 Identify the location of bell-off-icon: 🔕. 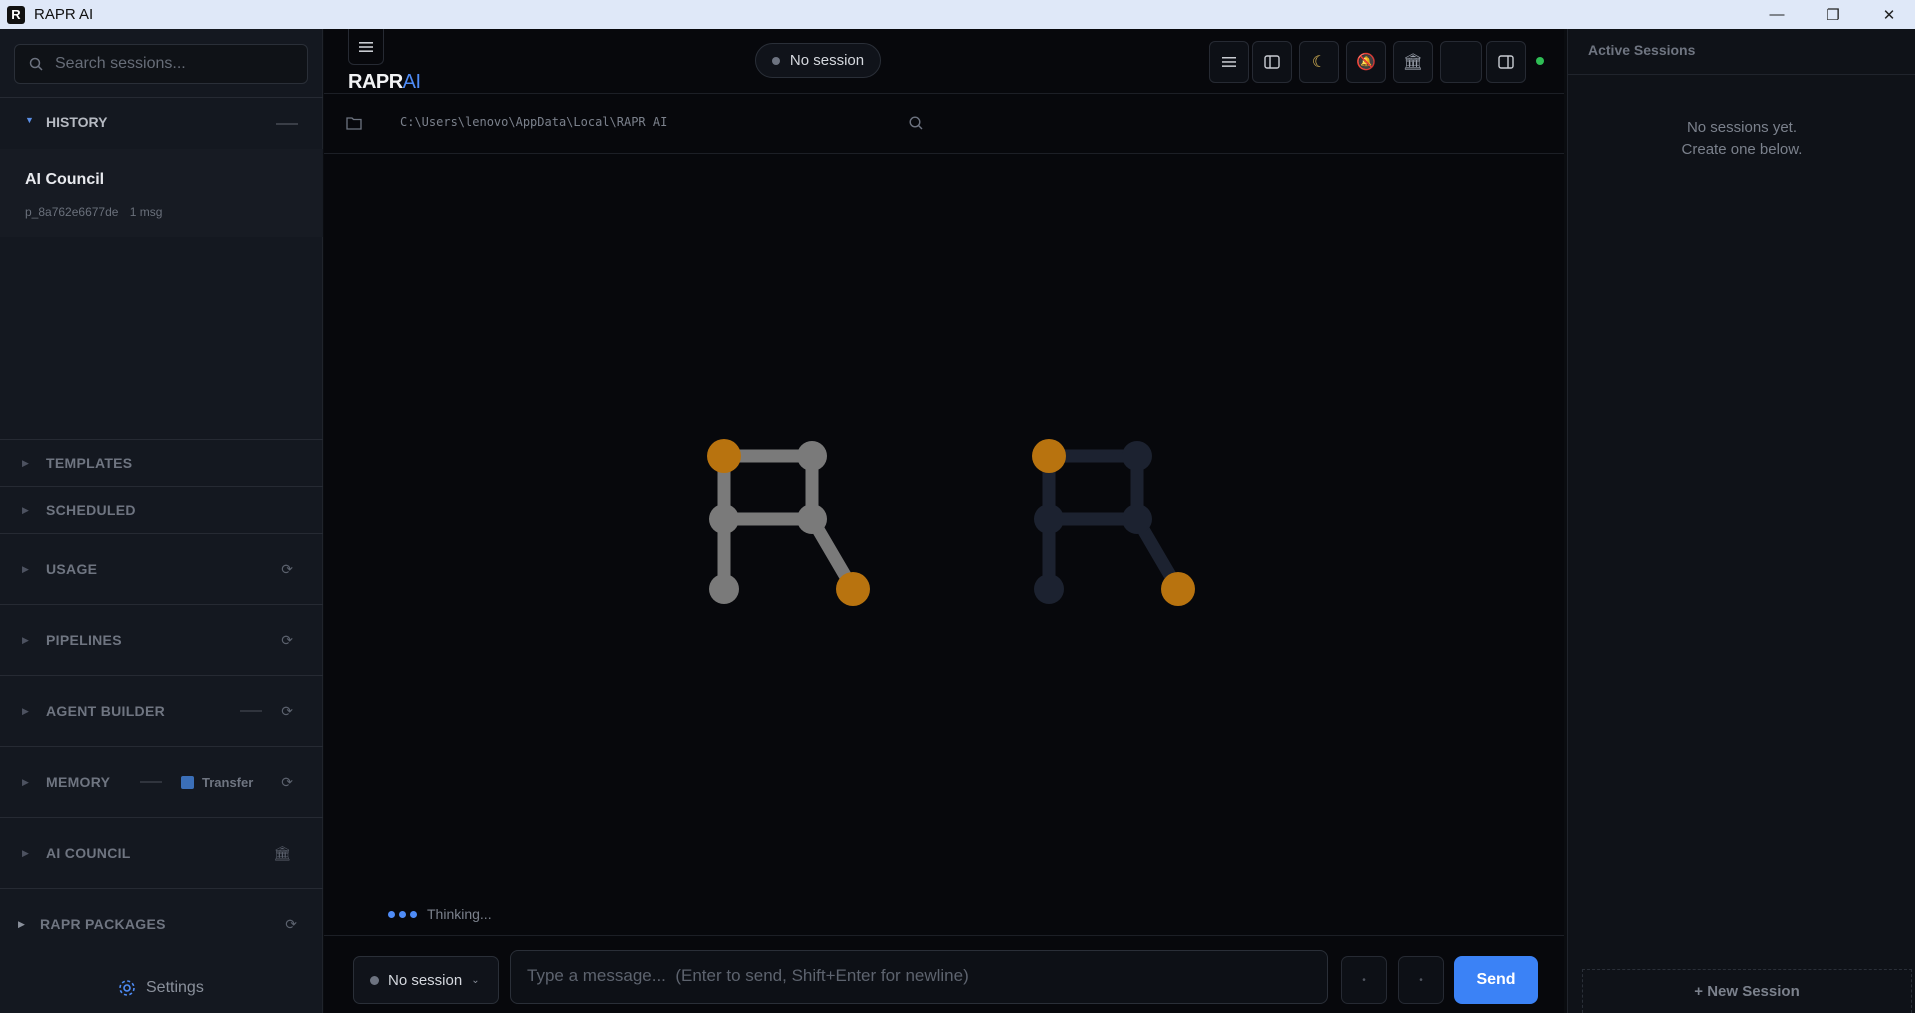
(1366, 62).